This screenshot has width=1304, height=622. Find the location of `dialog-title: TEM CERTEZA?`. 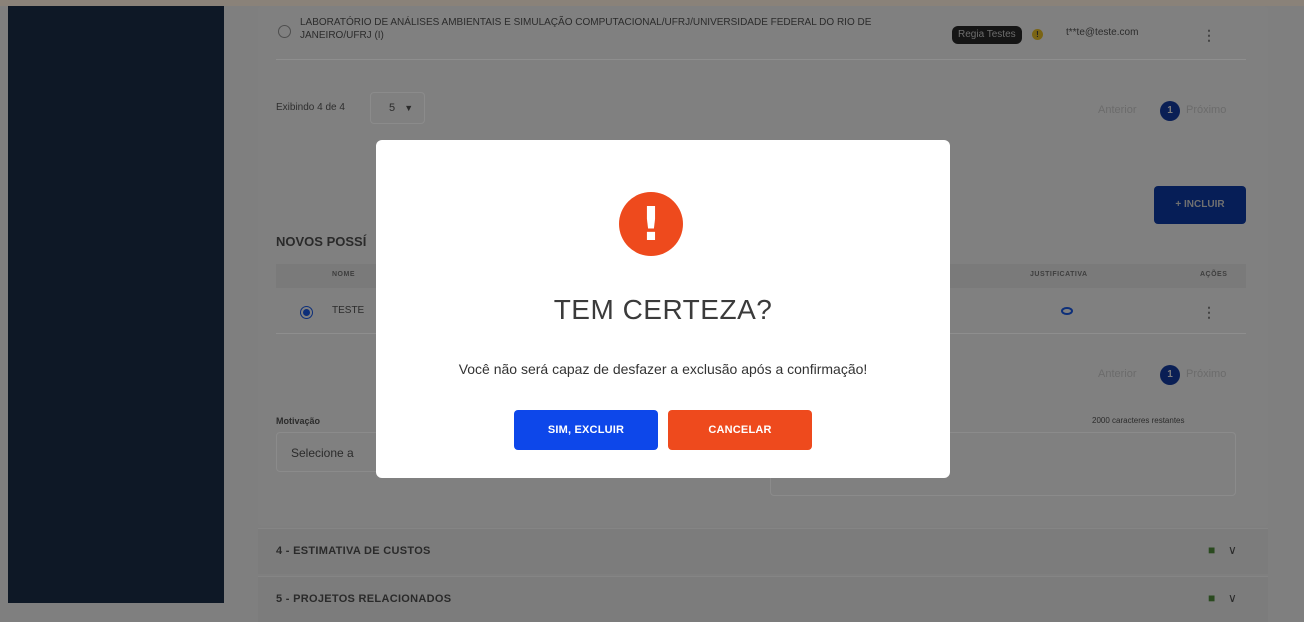

dialog-title: TEM CERTEZA? is located at coordinates (663, 309).